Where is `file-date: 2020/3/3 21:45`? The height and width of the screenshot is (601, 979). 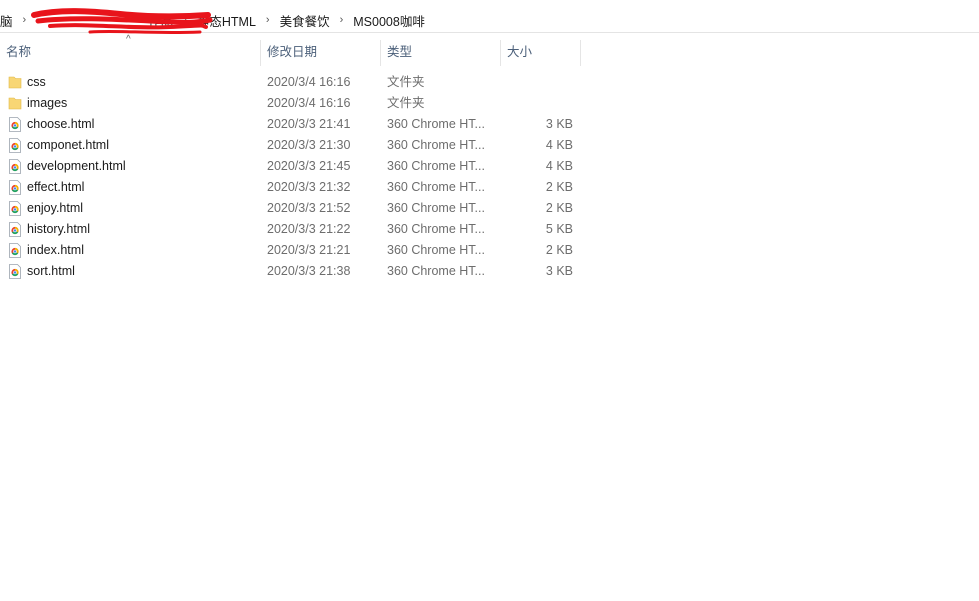 file-date: 2020/3/3 21:45 is located at coordinates (309, 166).